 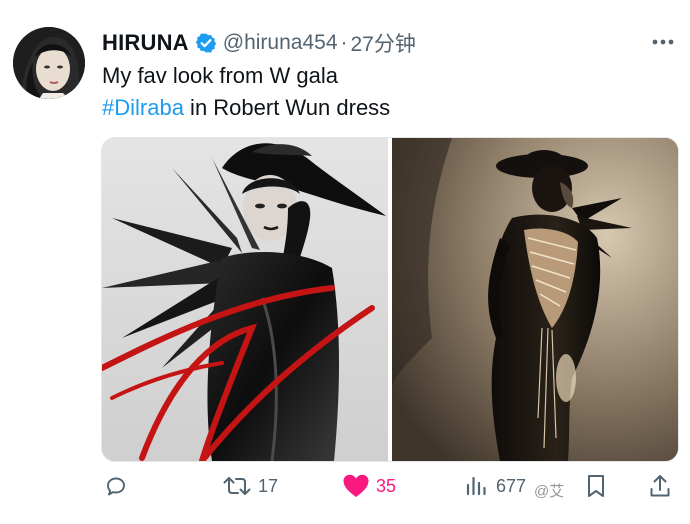 I want to click on reply-button, so click(x=116, y=486).